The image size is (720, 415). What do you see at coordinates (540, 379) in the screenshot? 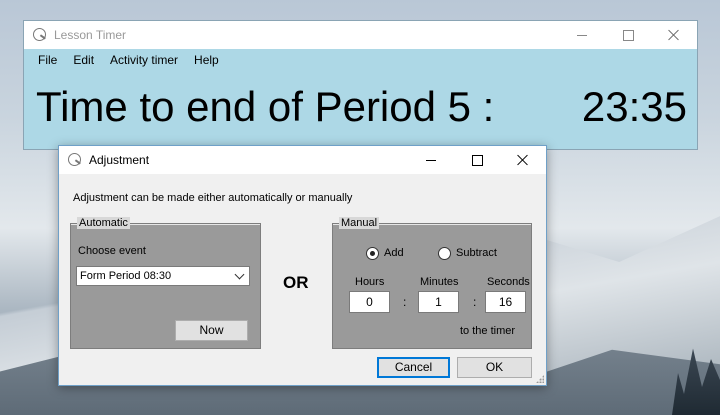
I see `resize-grip-icon` at bounding box center [540, 379].